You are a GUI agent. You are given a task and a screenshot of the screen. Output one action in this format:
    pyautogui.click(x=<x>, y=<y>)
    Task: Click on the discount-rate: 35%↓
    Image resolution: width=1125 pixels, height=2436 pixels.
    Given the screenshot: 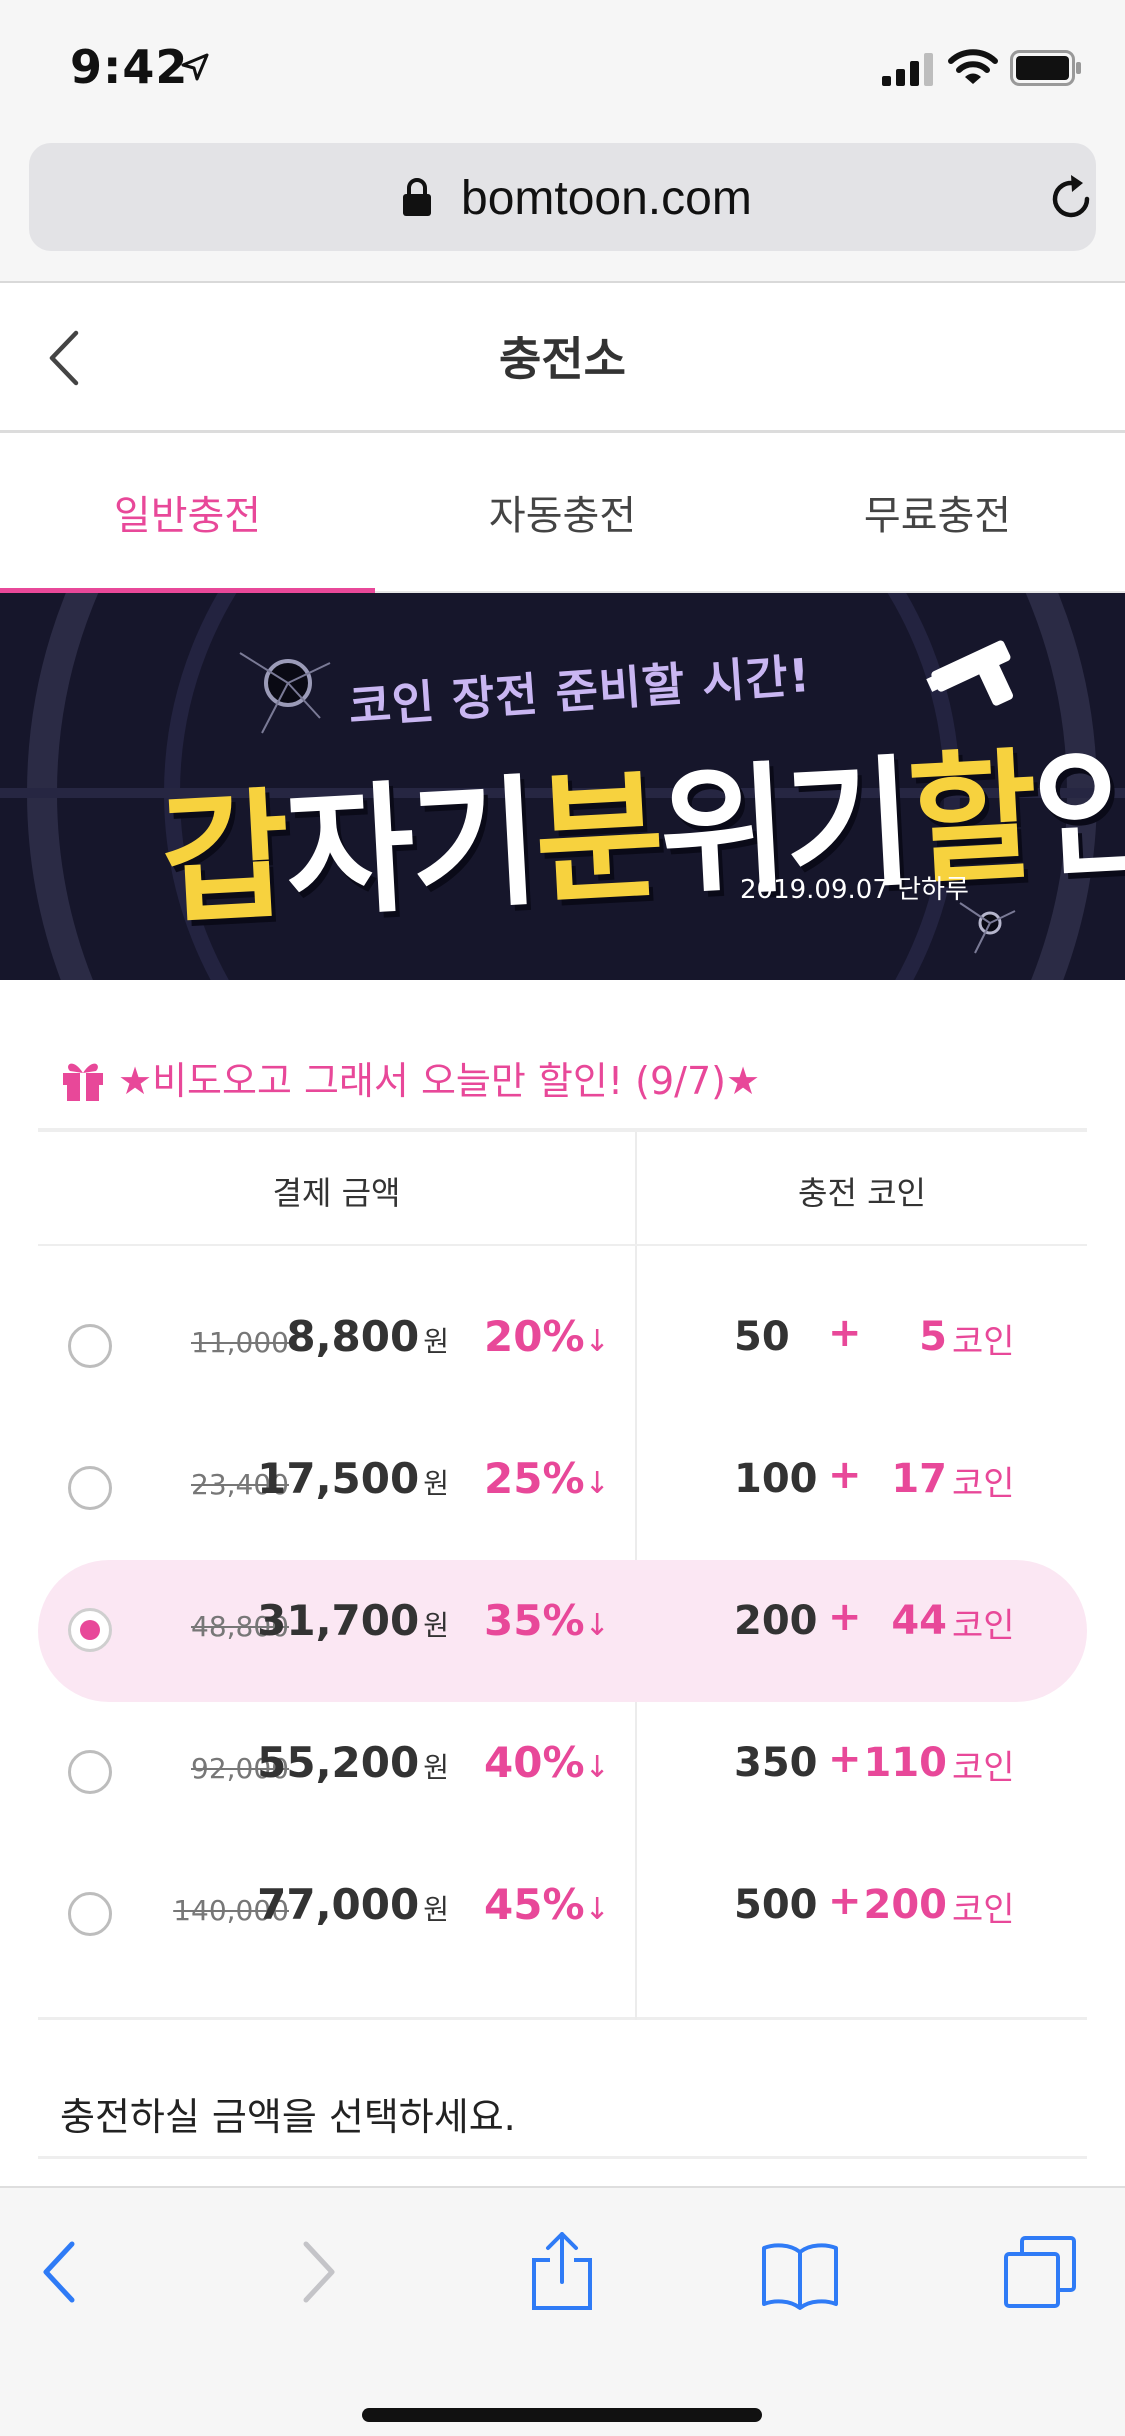 What is the action you would take?
    pyautogui.click(x=547, y=1620)
    